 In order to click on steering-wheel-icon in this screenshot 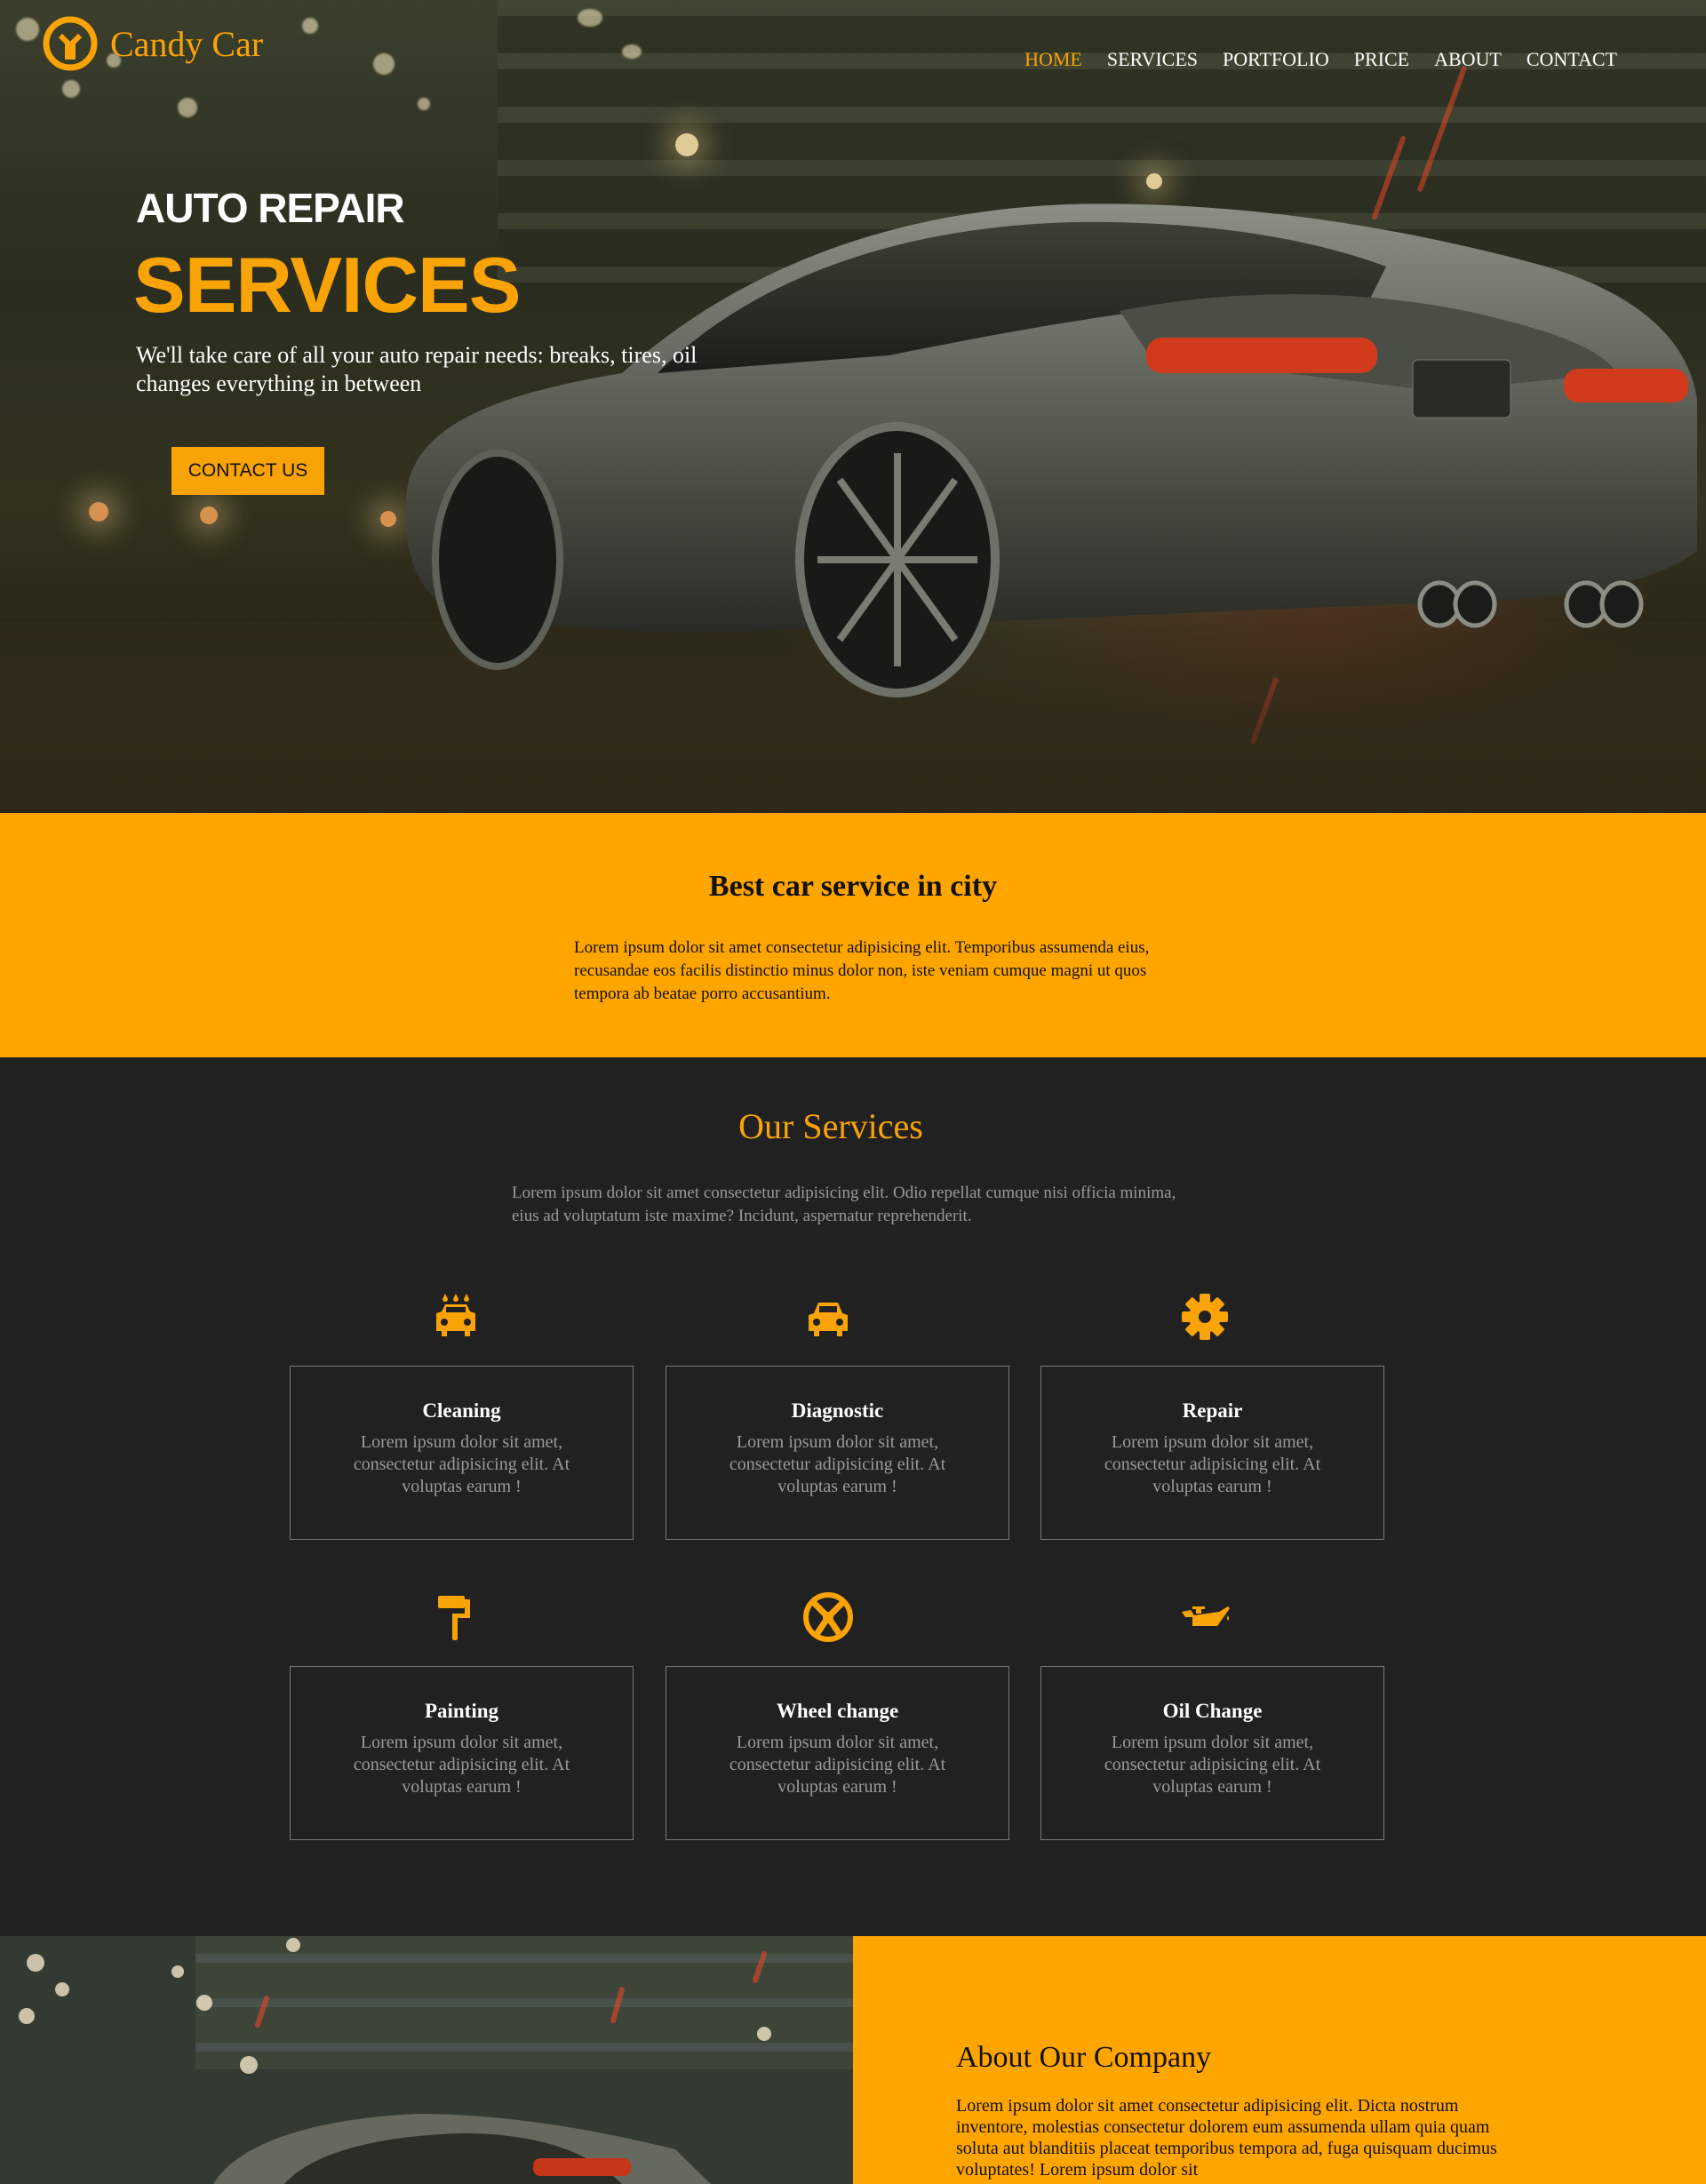, I will do `click(828, 1617)`.